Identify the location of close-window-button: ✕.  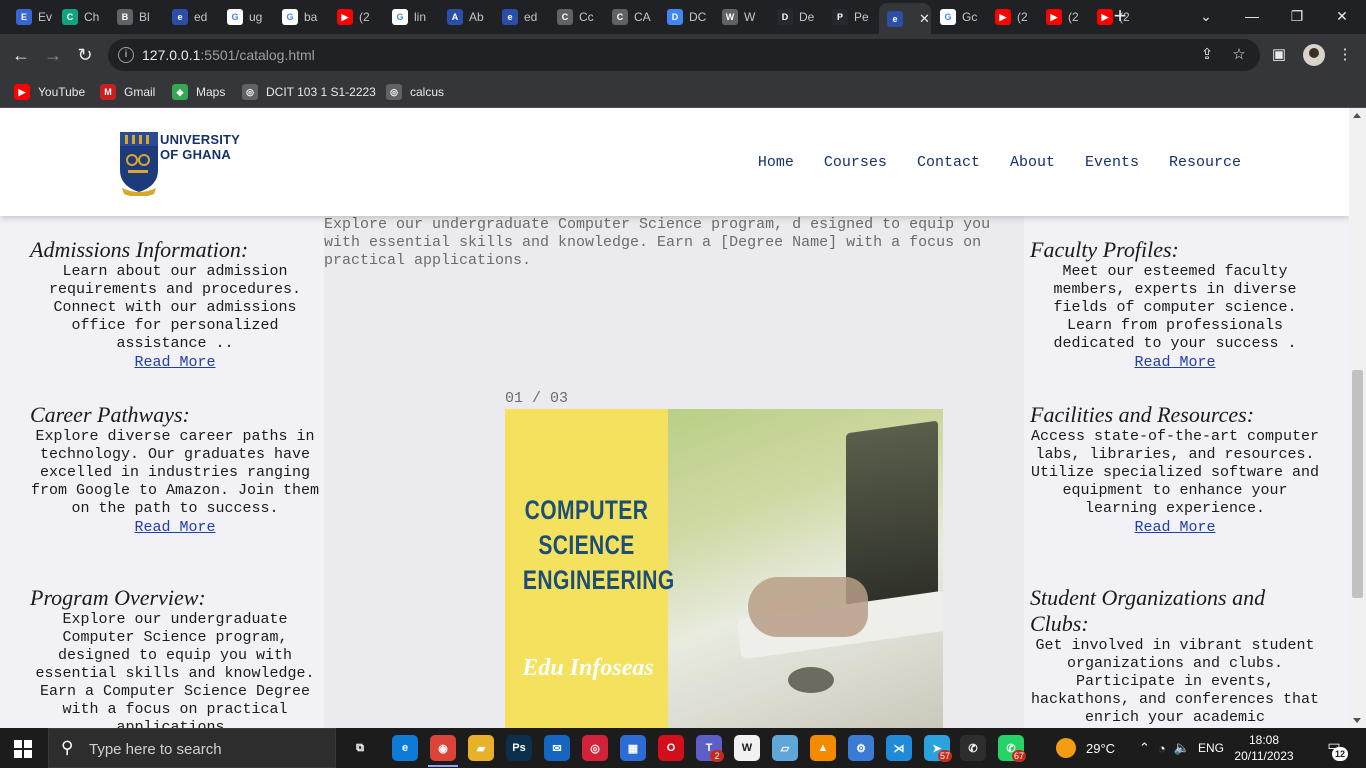
(1342, 16).